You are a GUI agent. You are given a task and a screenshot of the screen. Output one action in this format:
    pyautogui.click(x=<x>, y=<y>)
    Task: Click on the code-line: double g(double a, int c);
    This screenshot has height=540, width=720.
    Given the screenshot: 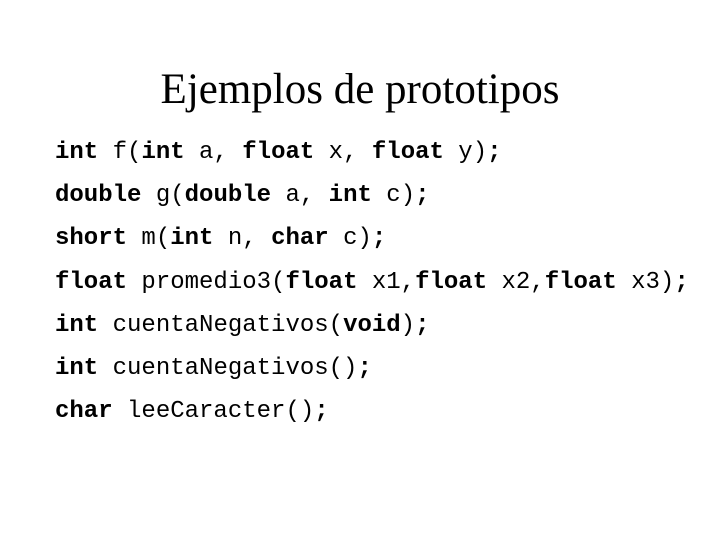 What is the action you would take?
    pyautogui.click(x=372, y=203)
    